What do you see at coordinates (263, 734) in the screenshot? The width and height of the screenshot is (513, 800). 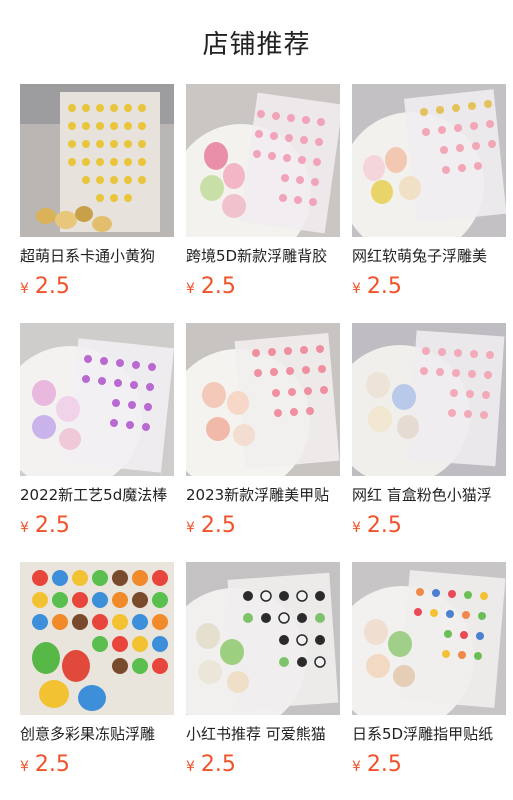 I see `product-name: 小红书推荐 可爱熊猫` at bounding box center [263, 734].